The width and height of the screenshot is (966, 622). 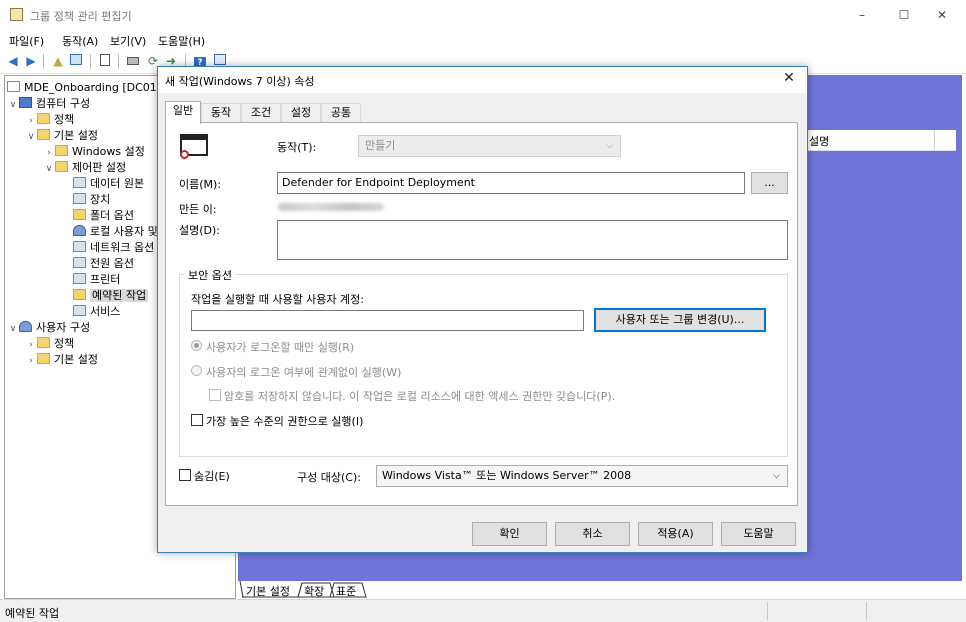 I want to click on tree-item-gpo-root: MDE_Onboarding [DC01.TV, so click(x=91, y=88).